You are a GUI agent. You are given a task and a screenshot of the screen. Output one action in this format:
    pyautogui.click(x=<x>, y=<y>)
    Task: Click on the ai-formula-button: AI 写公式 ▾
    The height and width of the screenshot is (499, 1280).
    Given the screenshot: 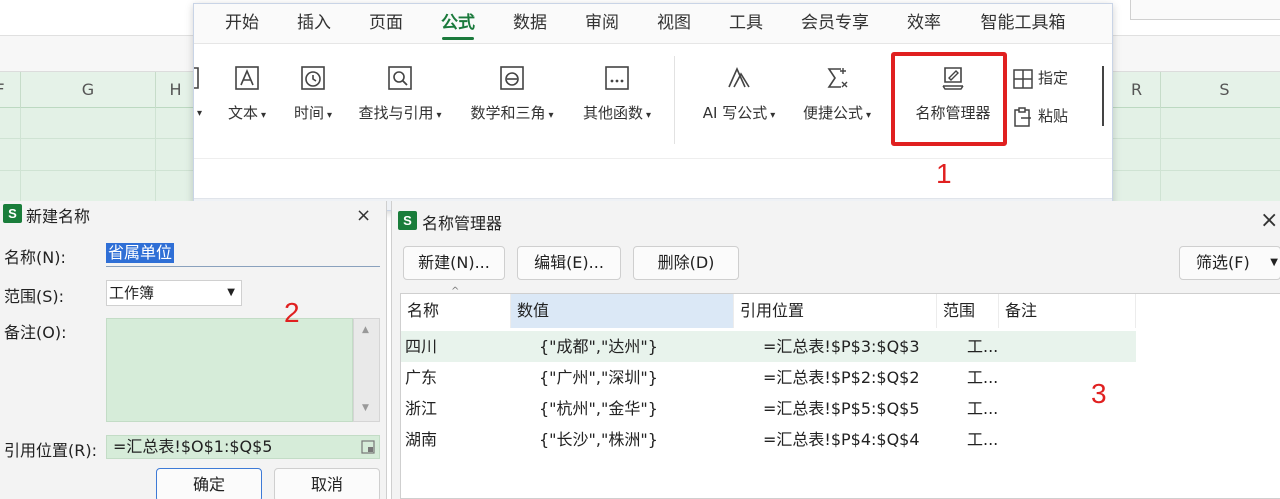 What is the action you would take?
    pyautogui.click(x=739, y=104)
    